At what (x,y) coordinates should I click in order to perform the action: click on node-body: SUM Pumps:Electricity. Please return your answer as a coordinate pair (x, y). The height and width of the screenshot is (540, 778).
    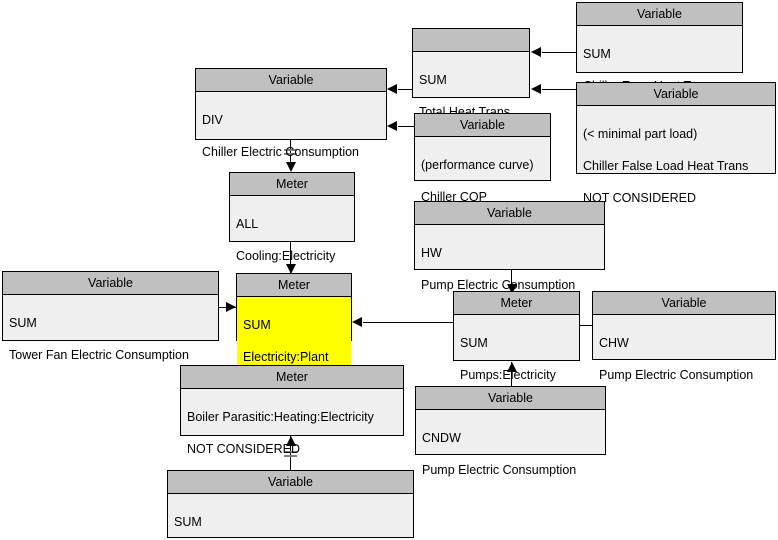
    Looking at the image, I should click on (516, 350).